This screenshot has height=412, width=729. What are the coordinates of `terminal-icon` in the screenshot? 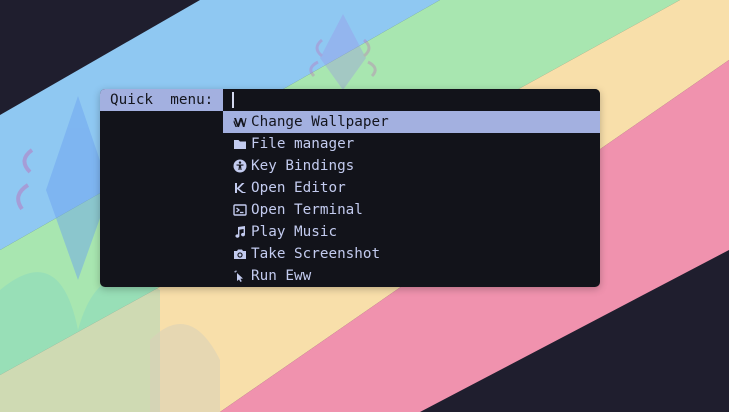 It's located at (240, 210).